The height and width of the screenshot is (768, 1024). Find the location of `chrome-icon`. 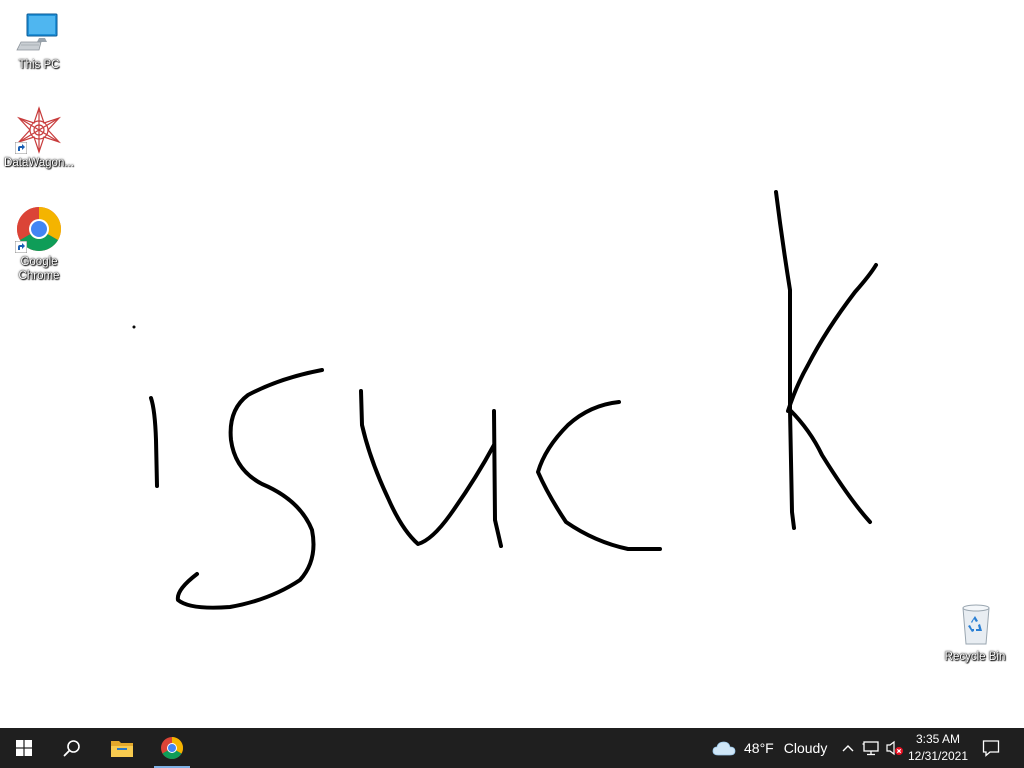

chrome-icon is located at coordinates (172, 748).